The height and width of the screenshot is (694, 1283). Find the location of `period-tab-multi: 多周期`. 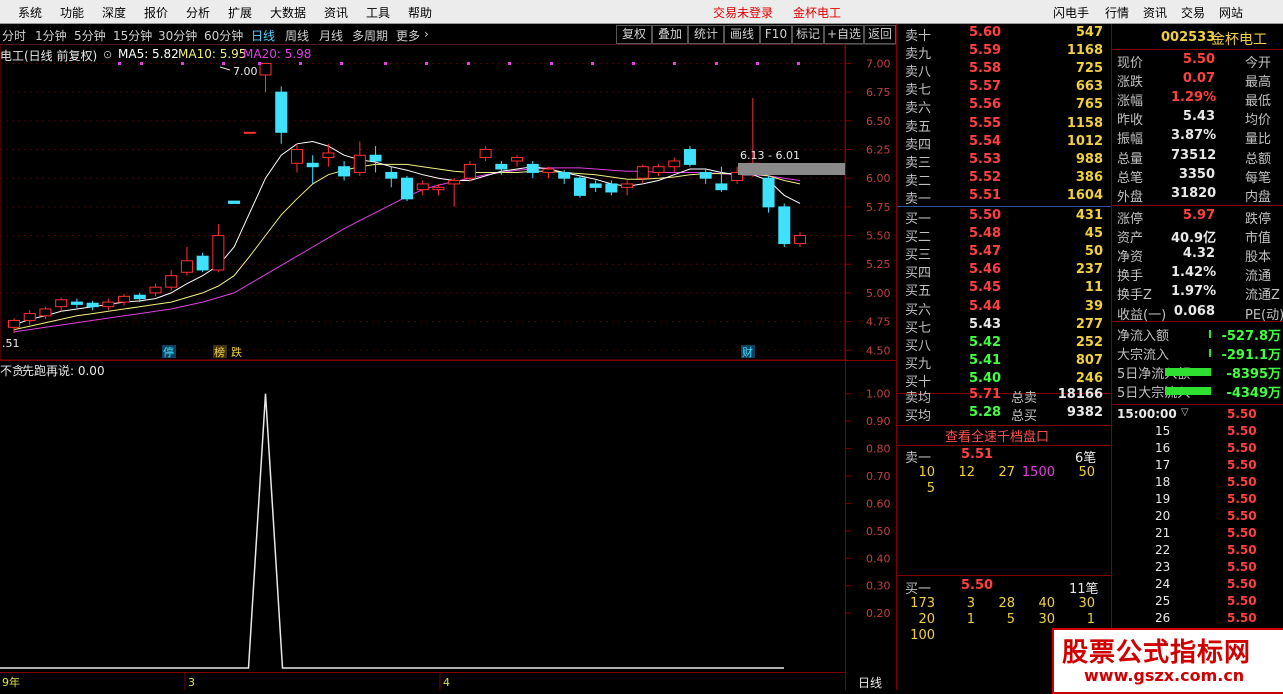

period-tab-multi: 多周期 is located at coordinates (370, 35).